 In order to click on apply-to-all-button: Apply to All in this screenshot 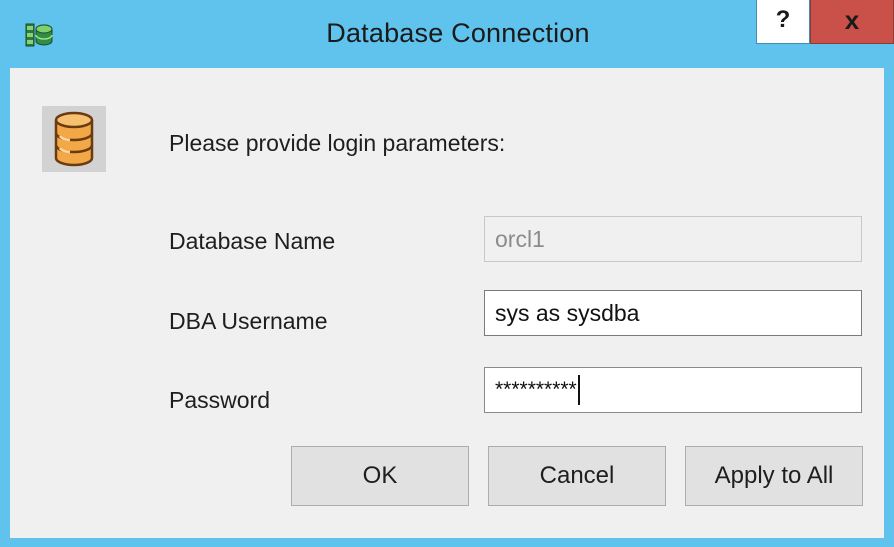, I will do `click(774, 476)`.